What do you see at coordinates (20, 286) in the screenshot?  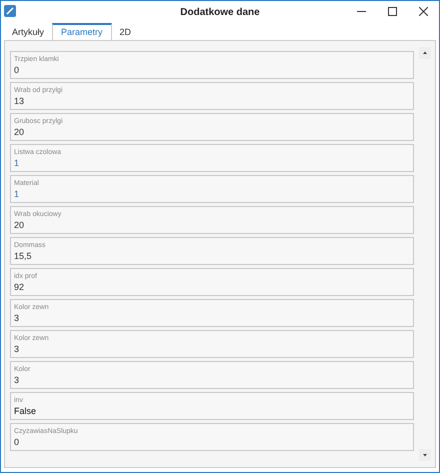 I see `field-value: 92` at bounding box center [20, 286].